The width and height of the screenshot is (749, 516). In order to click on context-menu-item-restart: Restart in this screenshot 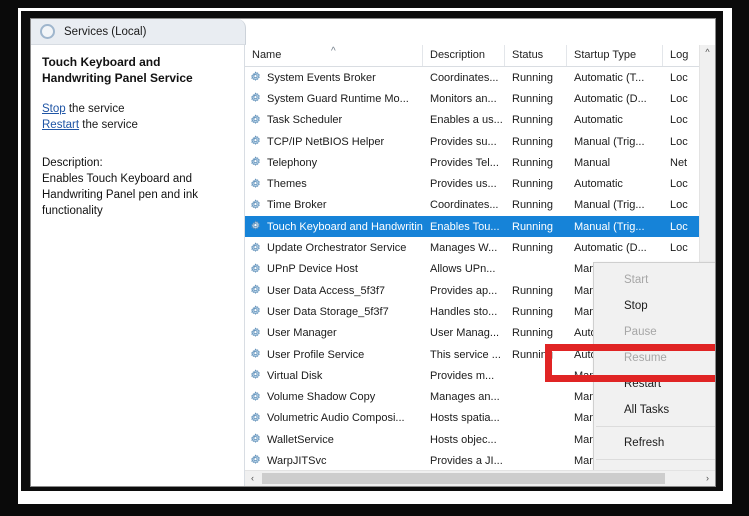, I will do `click(654, 384)`.